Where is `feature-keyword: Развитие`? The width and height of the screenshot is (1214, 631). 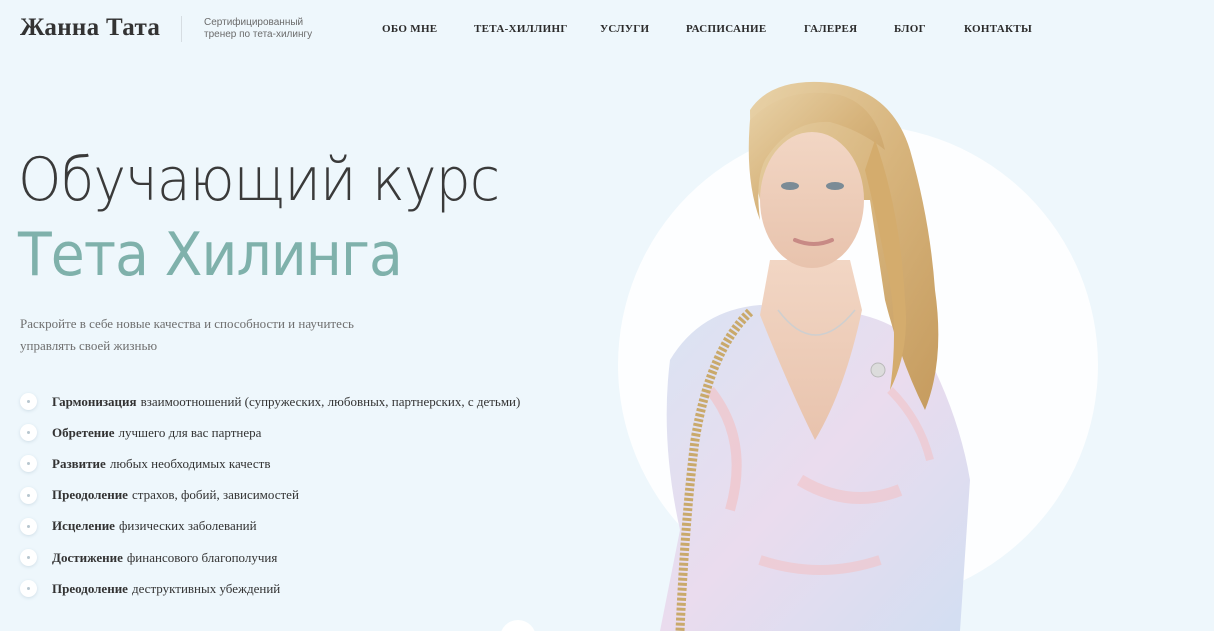
feature-keyword: Развитие is located at coordinates (79, 463).